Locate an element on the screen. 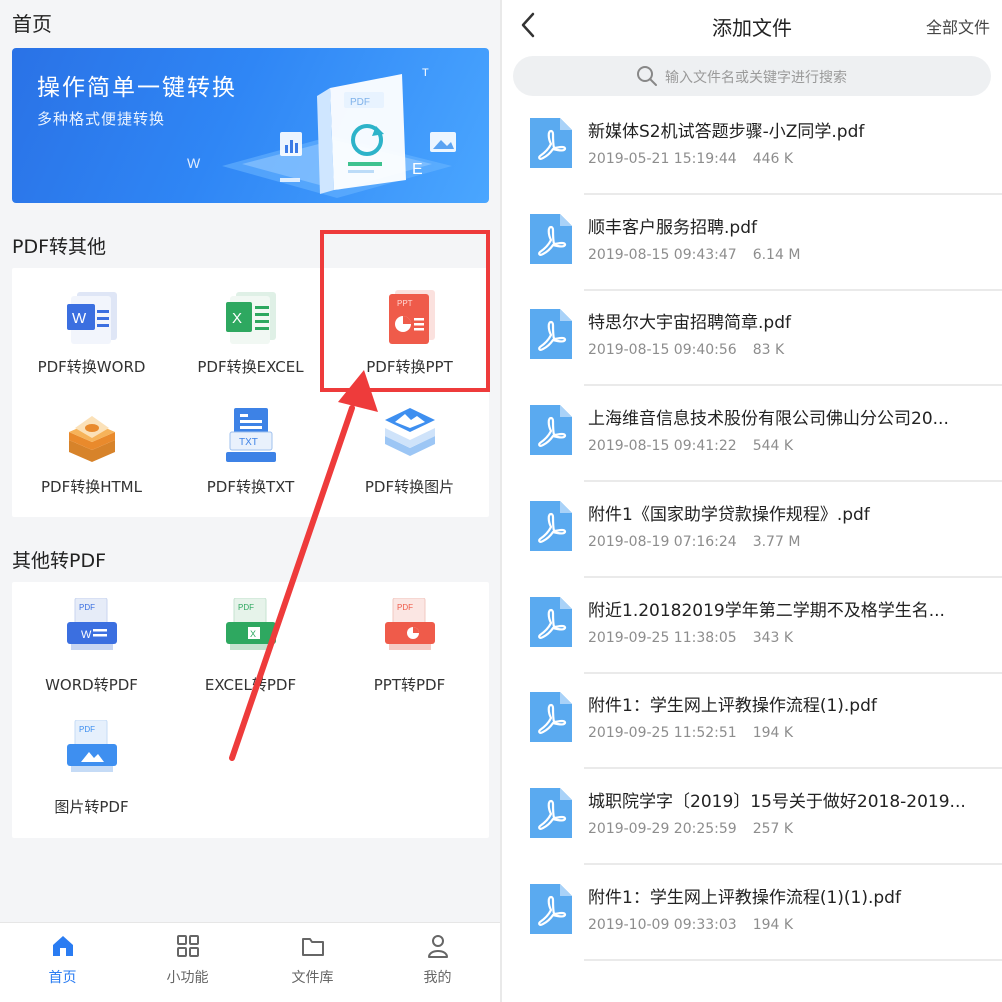 This screenshot has height=1002, width=1002. nav-home: 首页 is located at coordinates (62, 960).